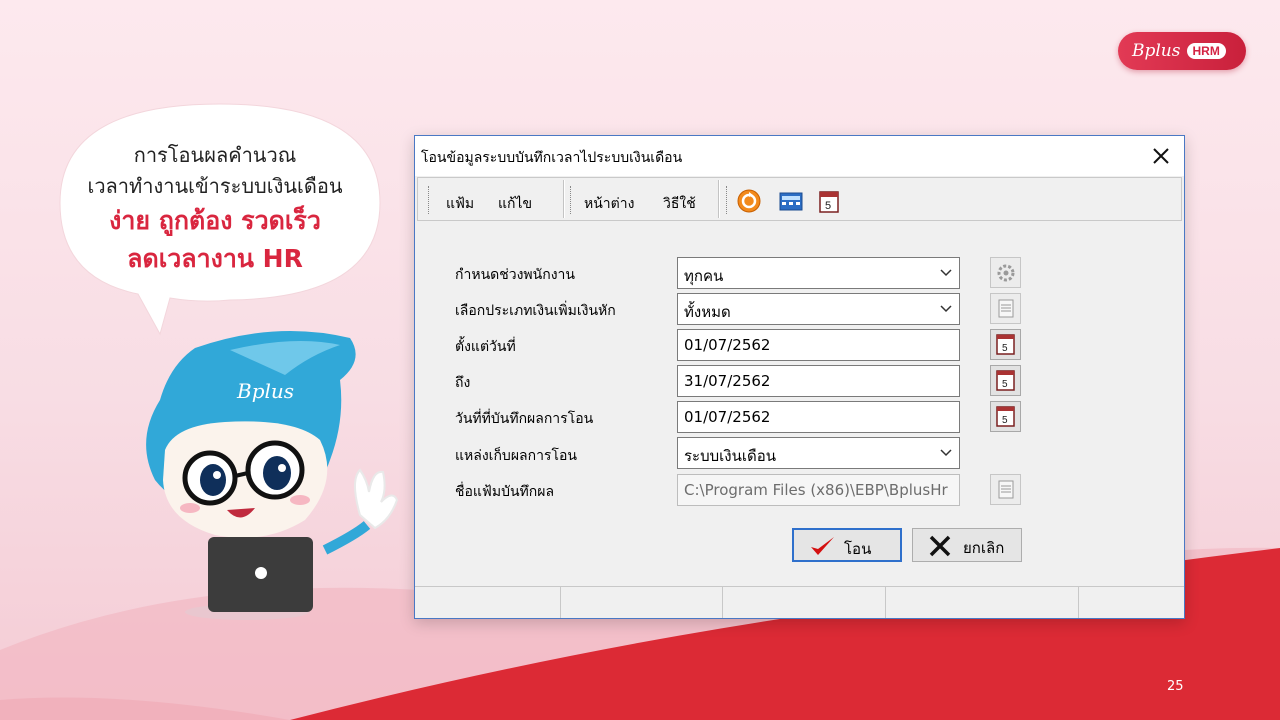 This screenshot has width=1280, height=720. What do you see at coordinates (799, 156) in the screenshot?
I see `title-bar: โอนข้อมูลระบบบันทึกเวลาไประบบเงินเดือน` at bounding box center [799, 156].